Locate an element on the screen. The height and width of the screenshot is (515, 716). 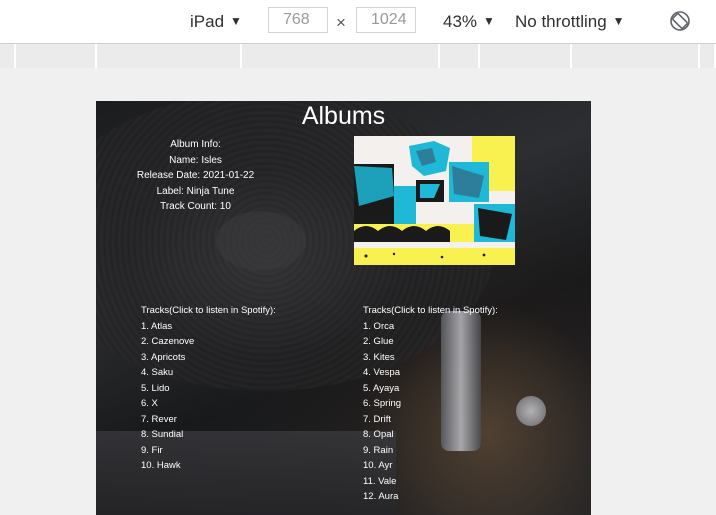
track-item: 4. Saku is located at coordinates (208, 373).